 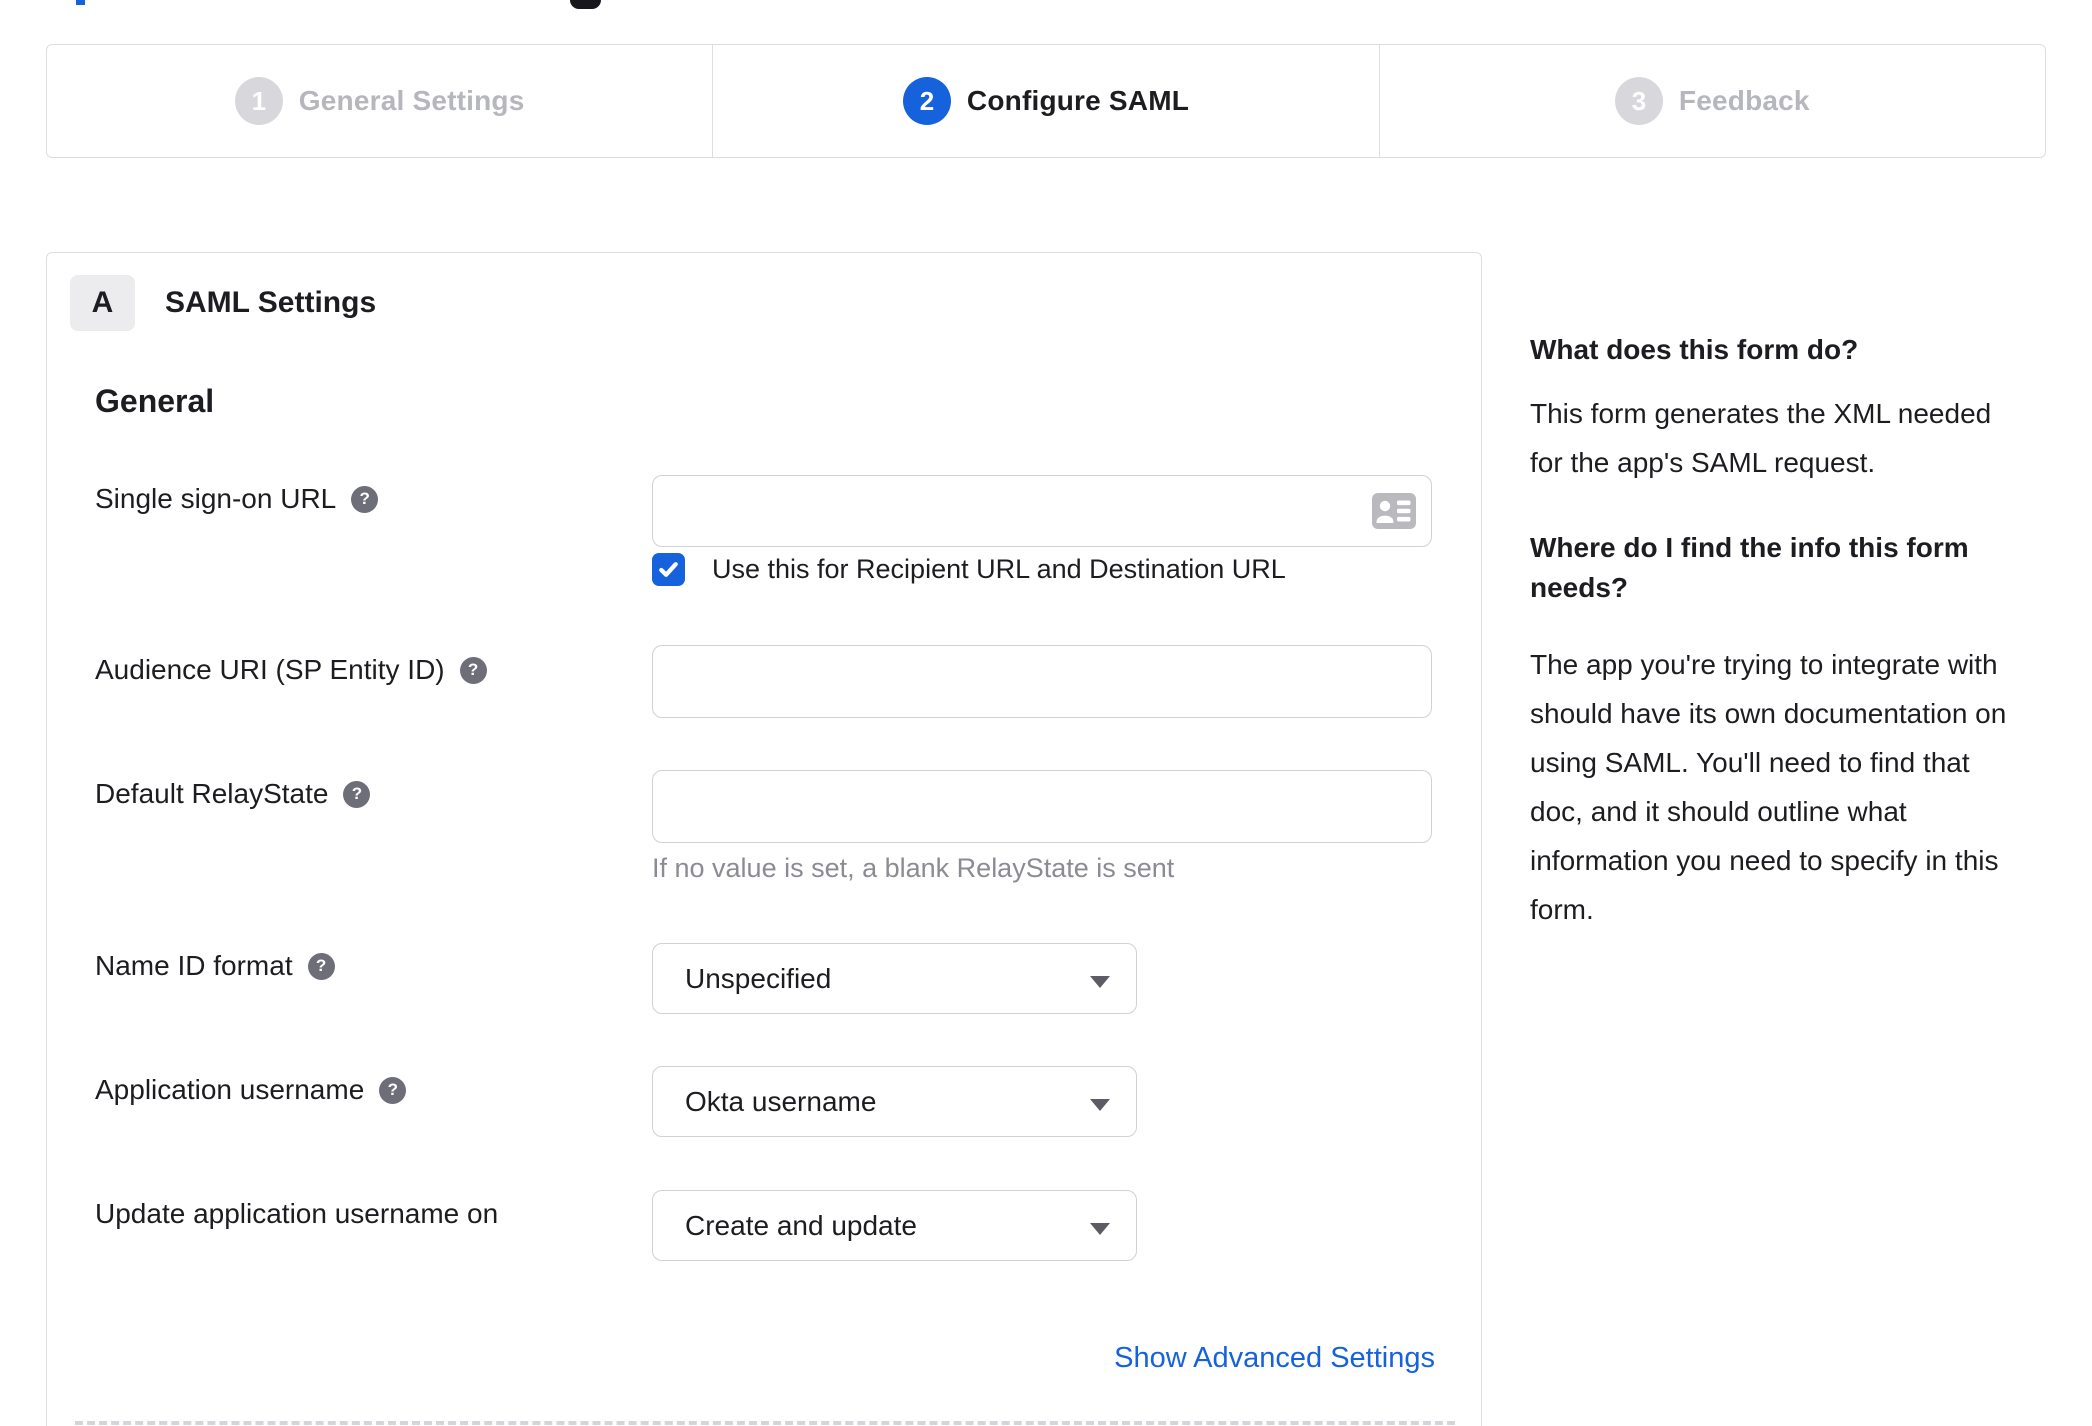 I want to click on app-username-value: Okta username, so click(x=781, y=1101).